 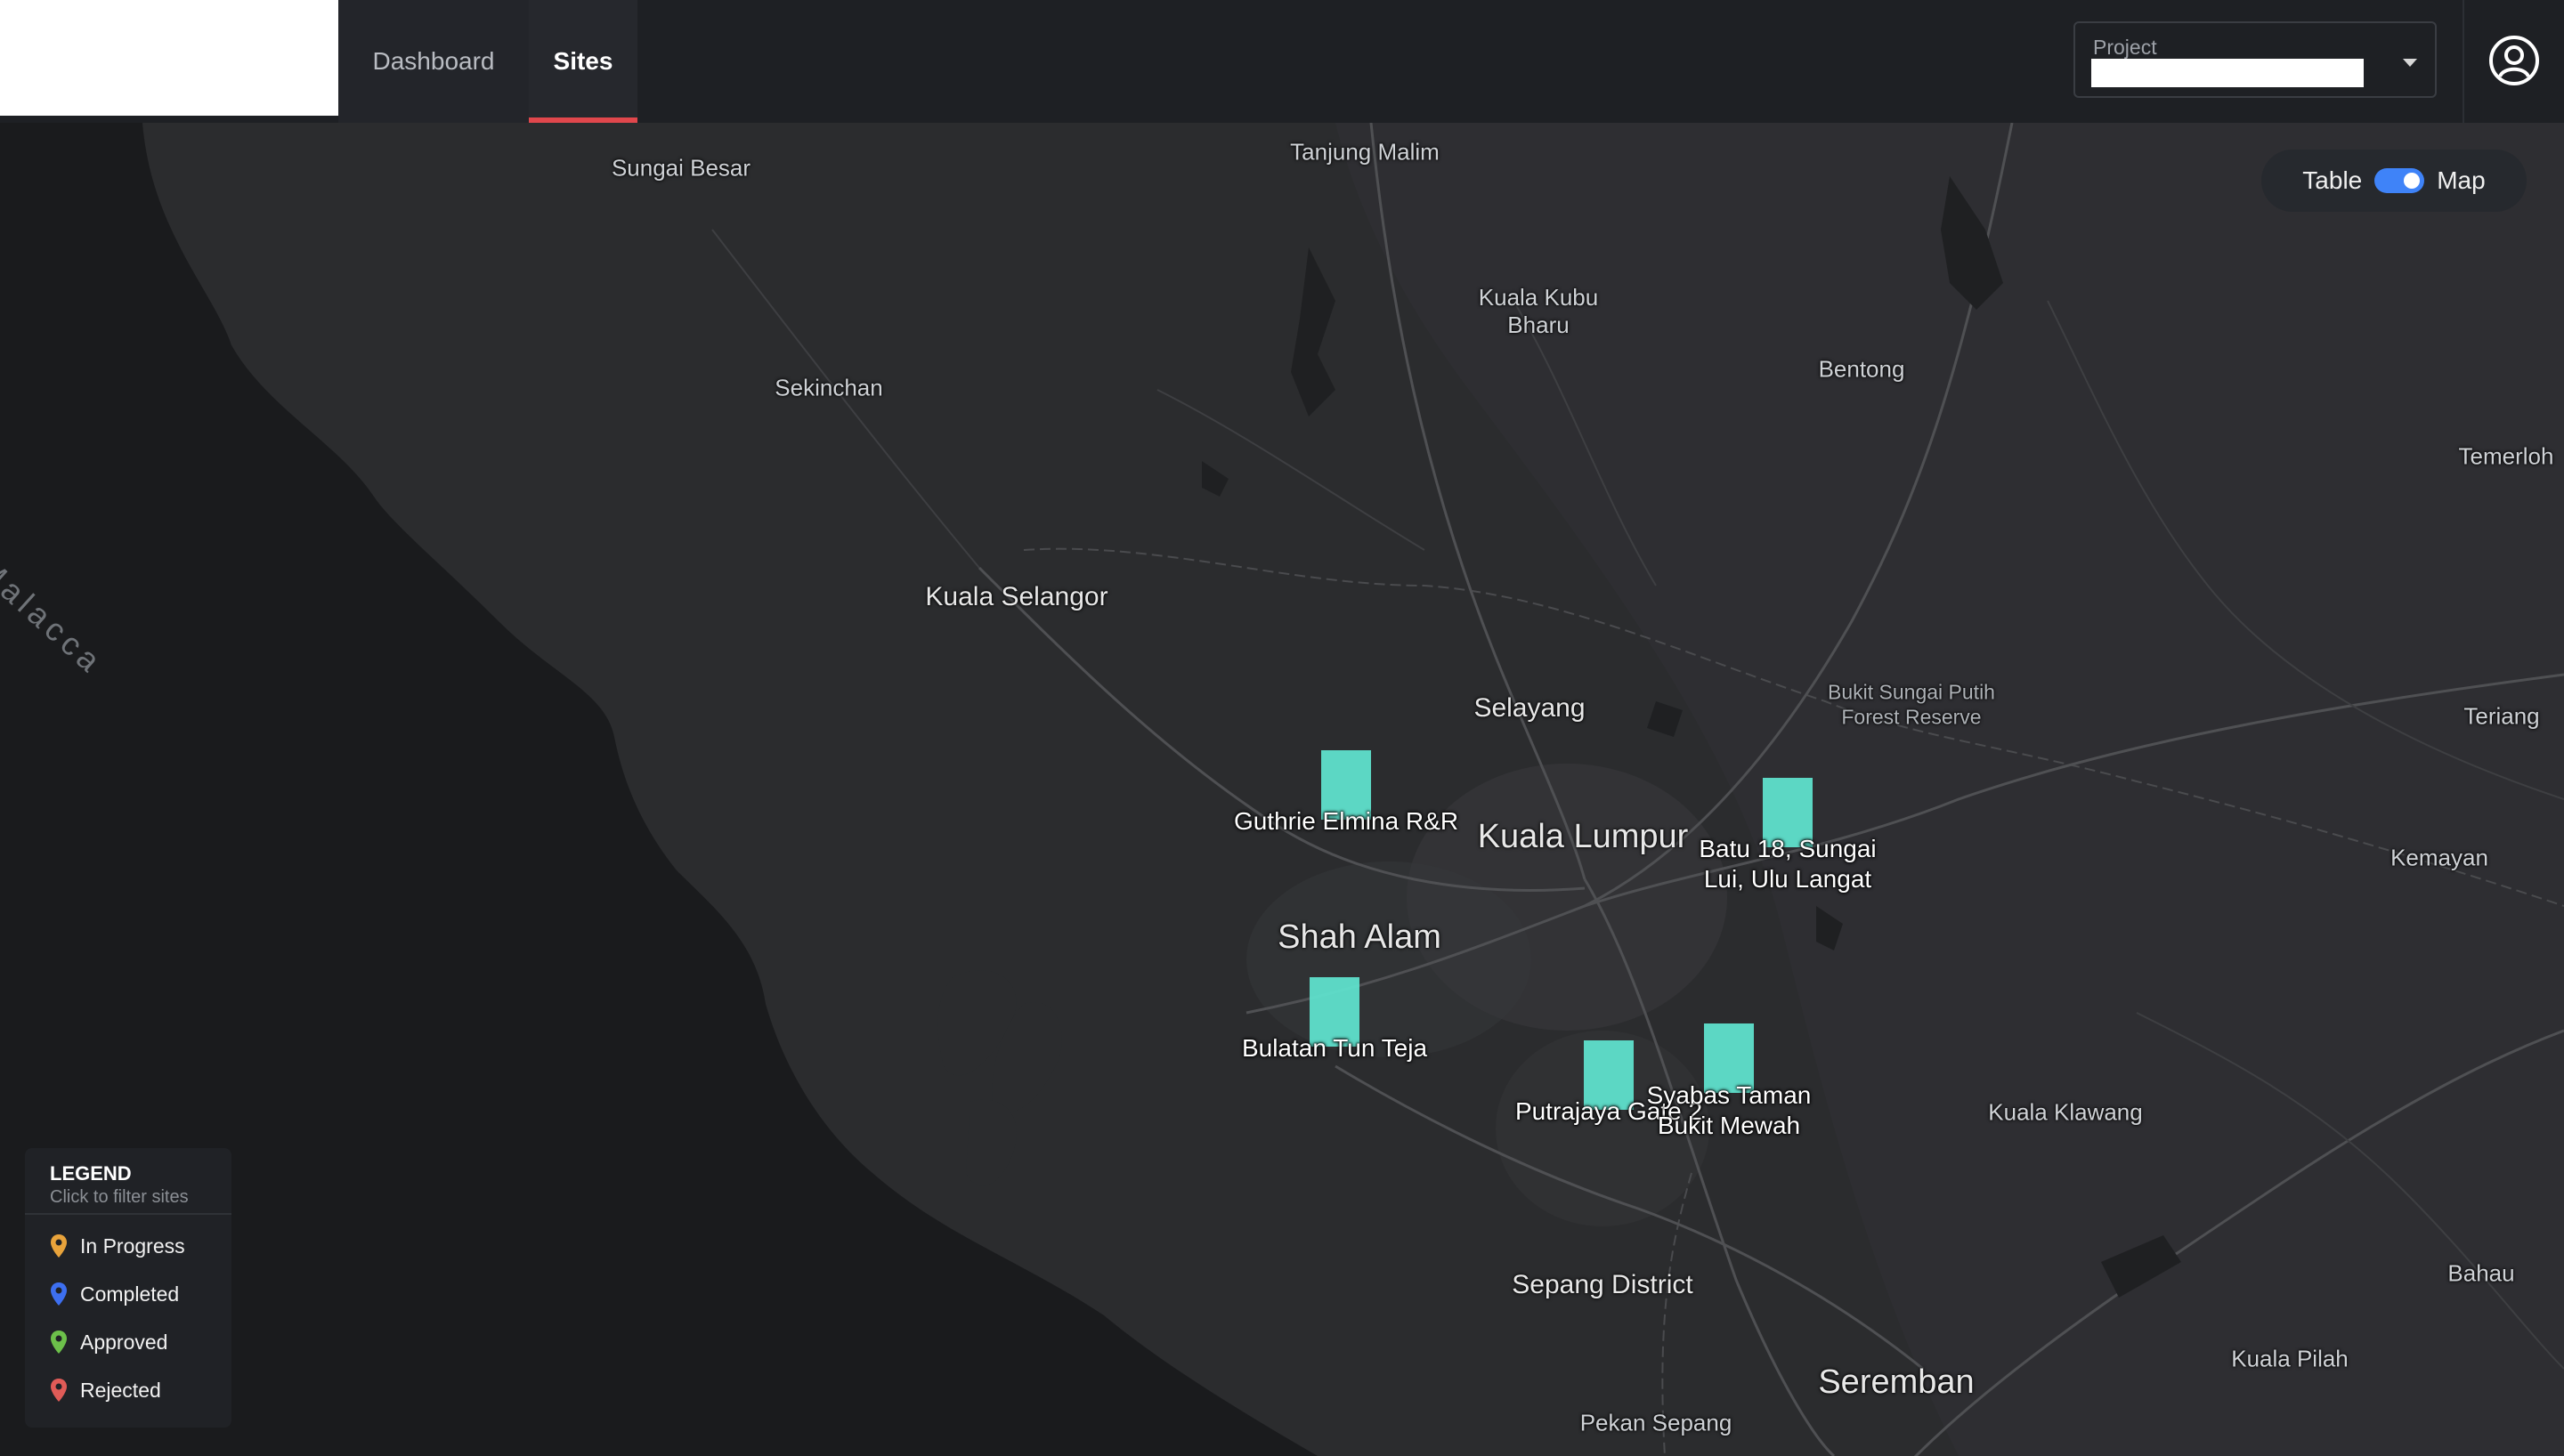 What do you see at coordinates (2227, 73) in the screenshot?
I see `project-select-value` at bounding box center [2227, 73].